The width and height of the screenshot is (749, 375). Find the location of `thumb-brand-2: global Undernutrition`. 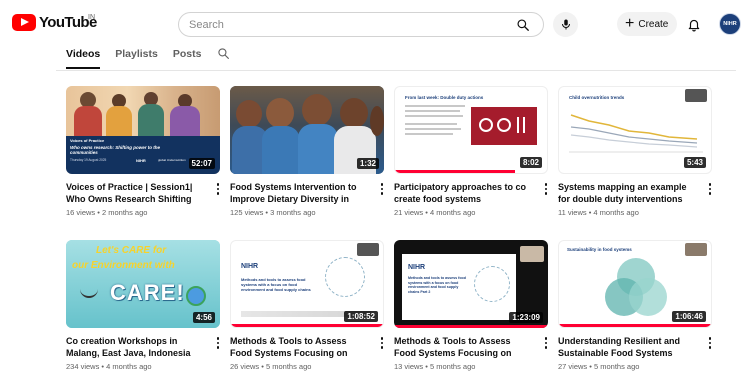

thumb-brand-2: global Undernutrition is located at coordinates (172, 160).